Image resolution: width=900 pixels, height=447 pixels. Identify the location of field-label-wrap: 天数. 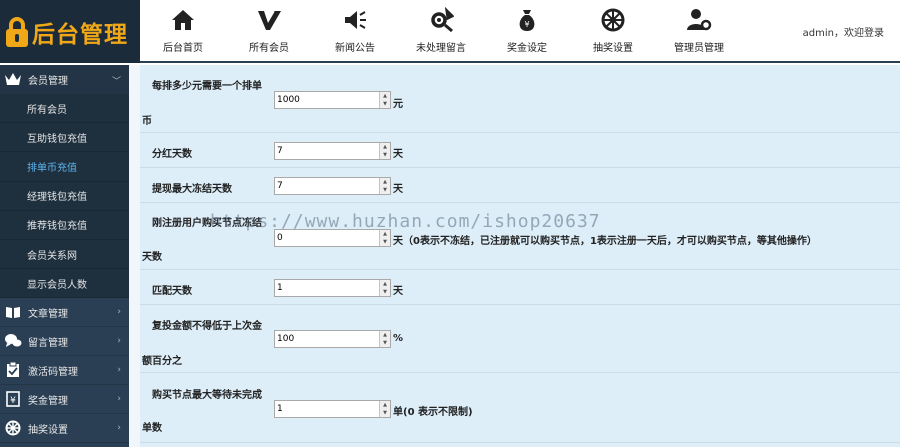
(152, 257).